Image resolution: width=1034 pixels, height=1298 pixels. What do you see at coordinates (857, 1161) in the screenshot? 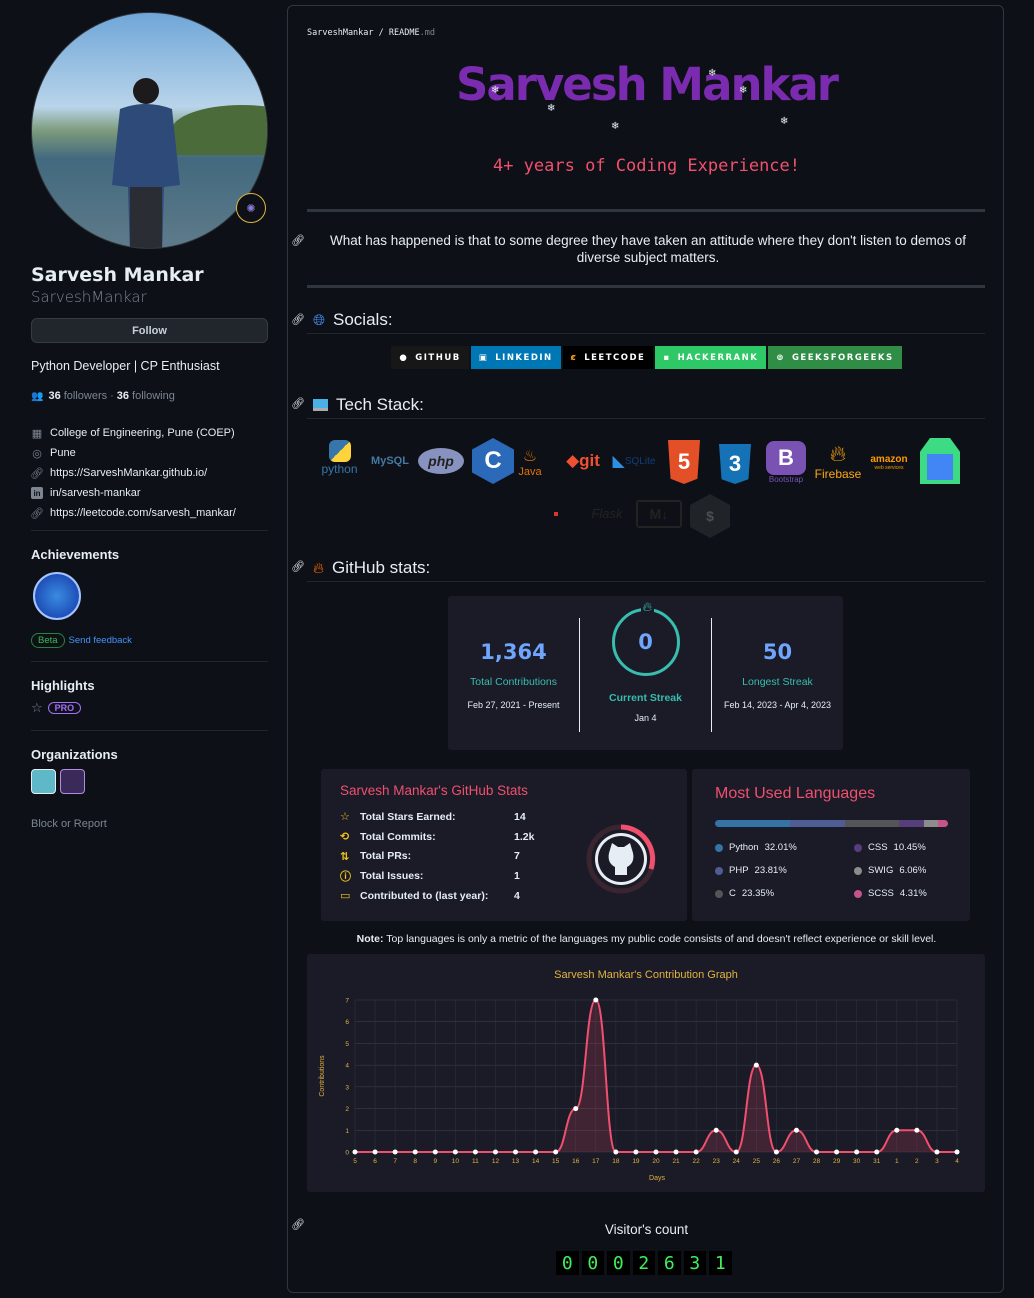
I see `chart-x-tick-label: 30` at bounding box center [857, 1161].